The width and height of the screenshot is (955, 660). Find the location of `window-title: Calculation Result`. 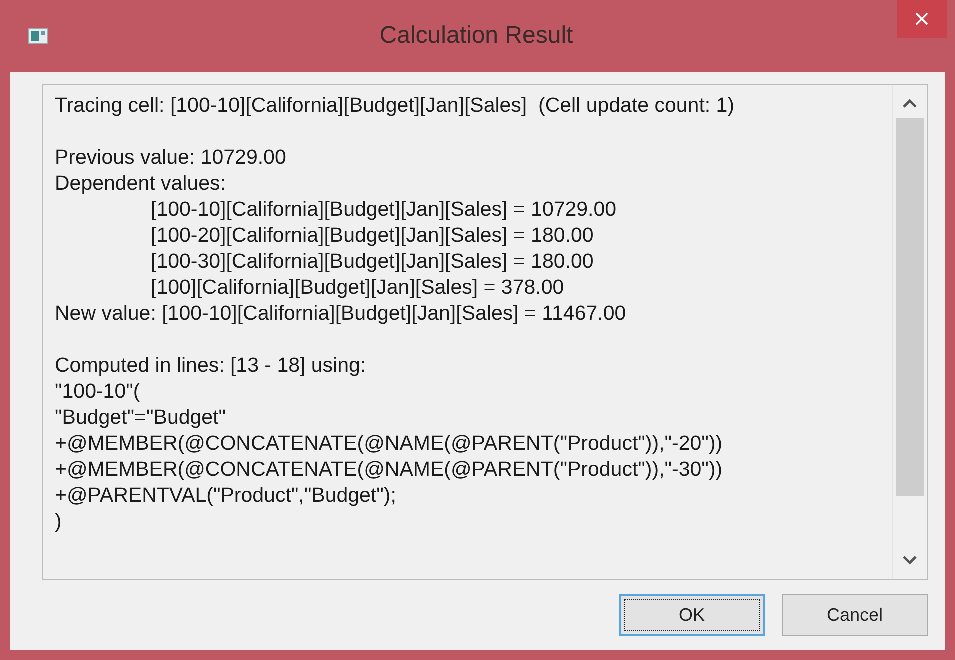

window-title: Calculation Result is located at coordinates (476, 36).